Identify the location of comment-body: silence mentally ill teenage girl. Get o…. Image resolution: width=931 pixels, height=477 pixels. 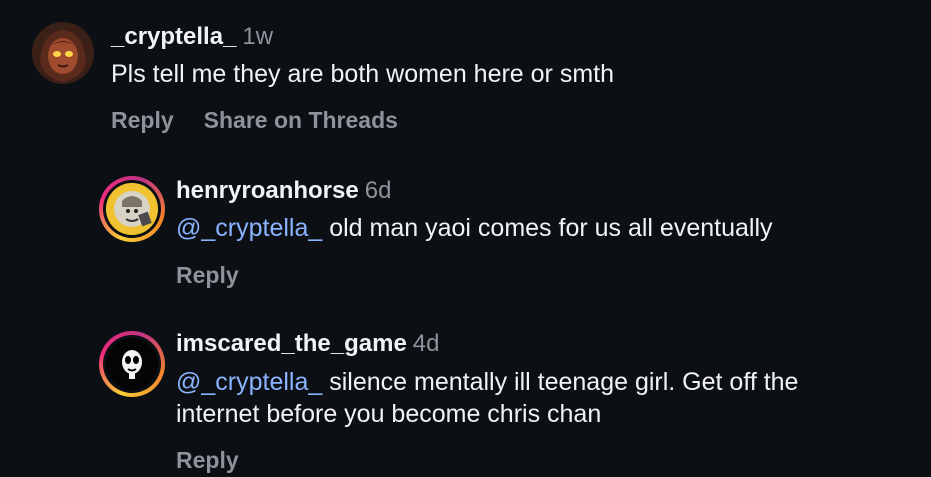
(560, 382).